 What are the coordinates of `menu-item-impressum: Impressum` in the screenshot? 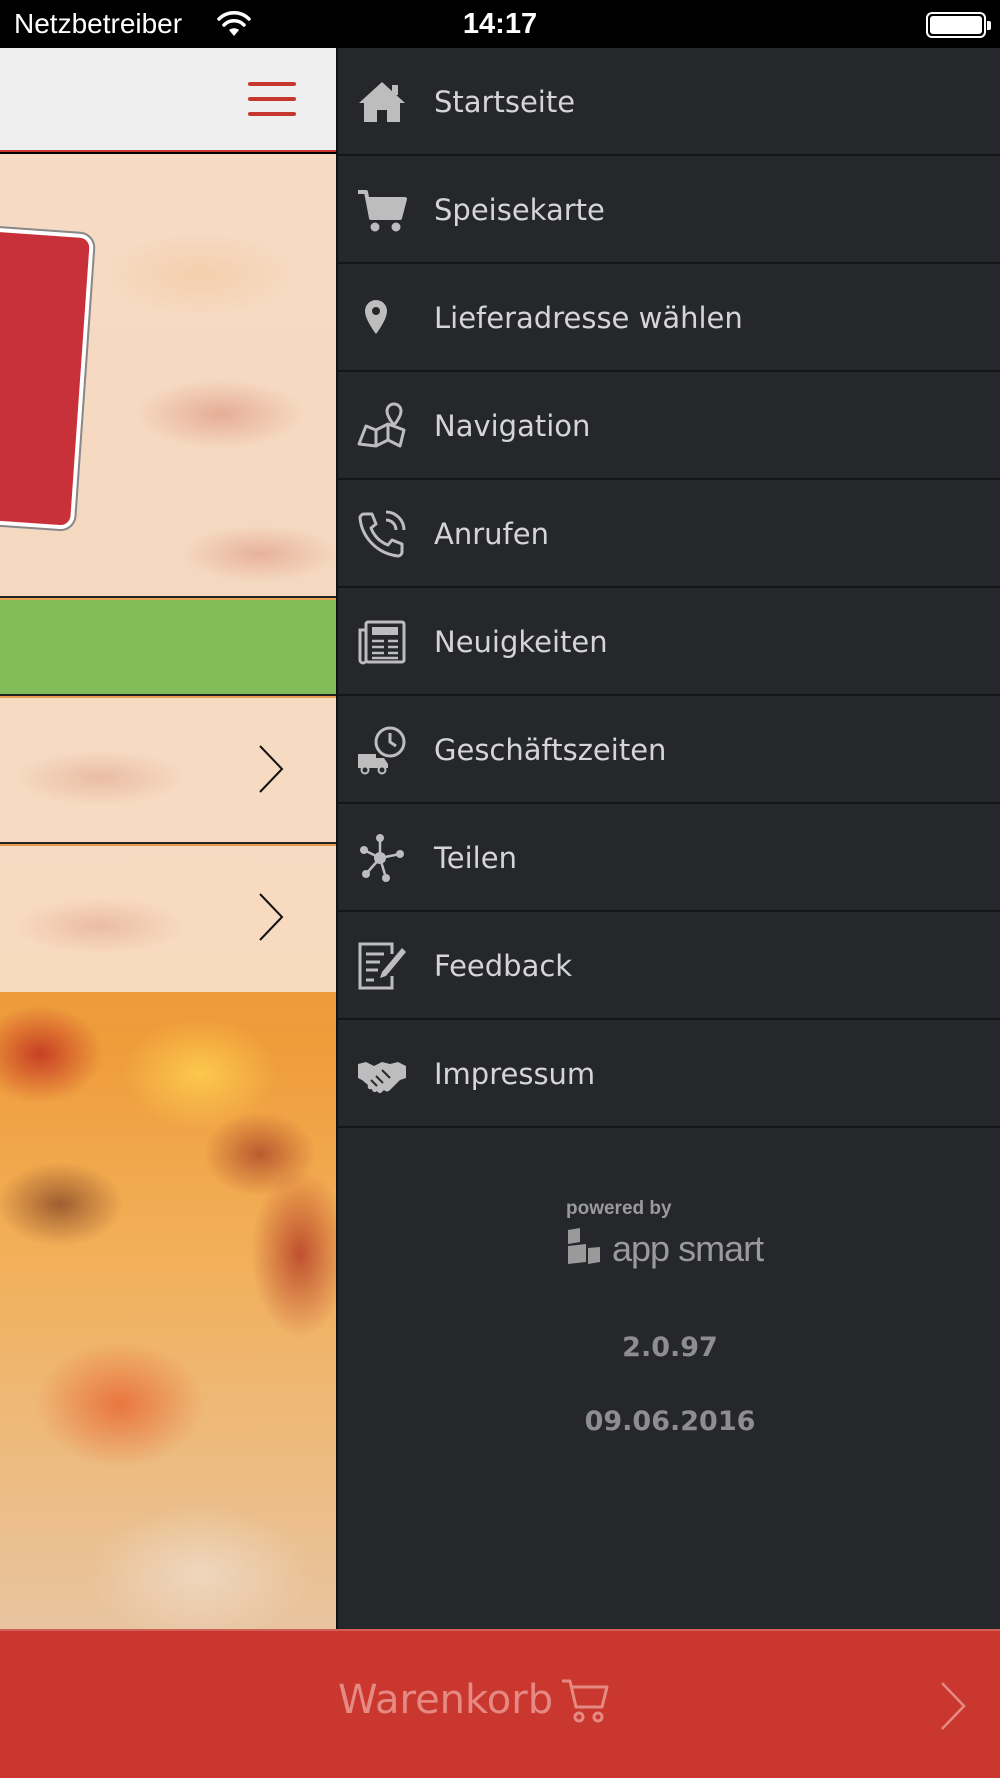 It's located at (669, 1074).